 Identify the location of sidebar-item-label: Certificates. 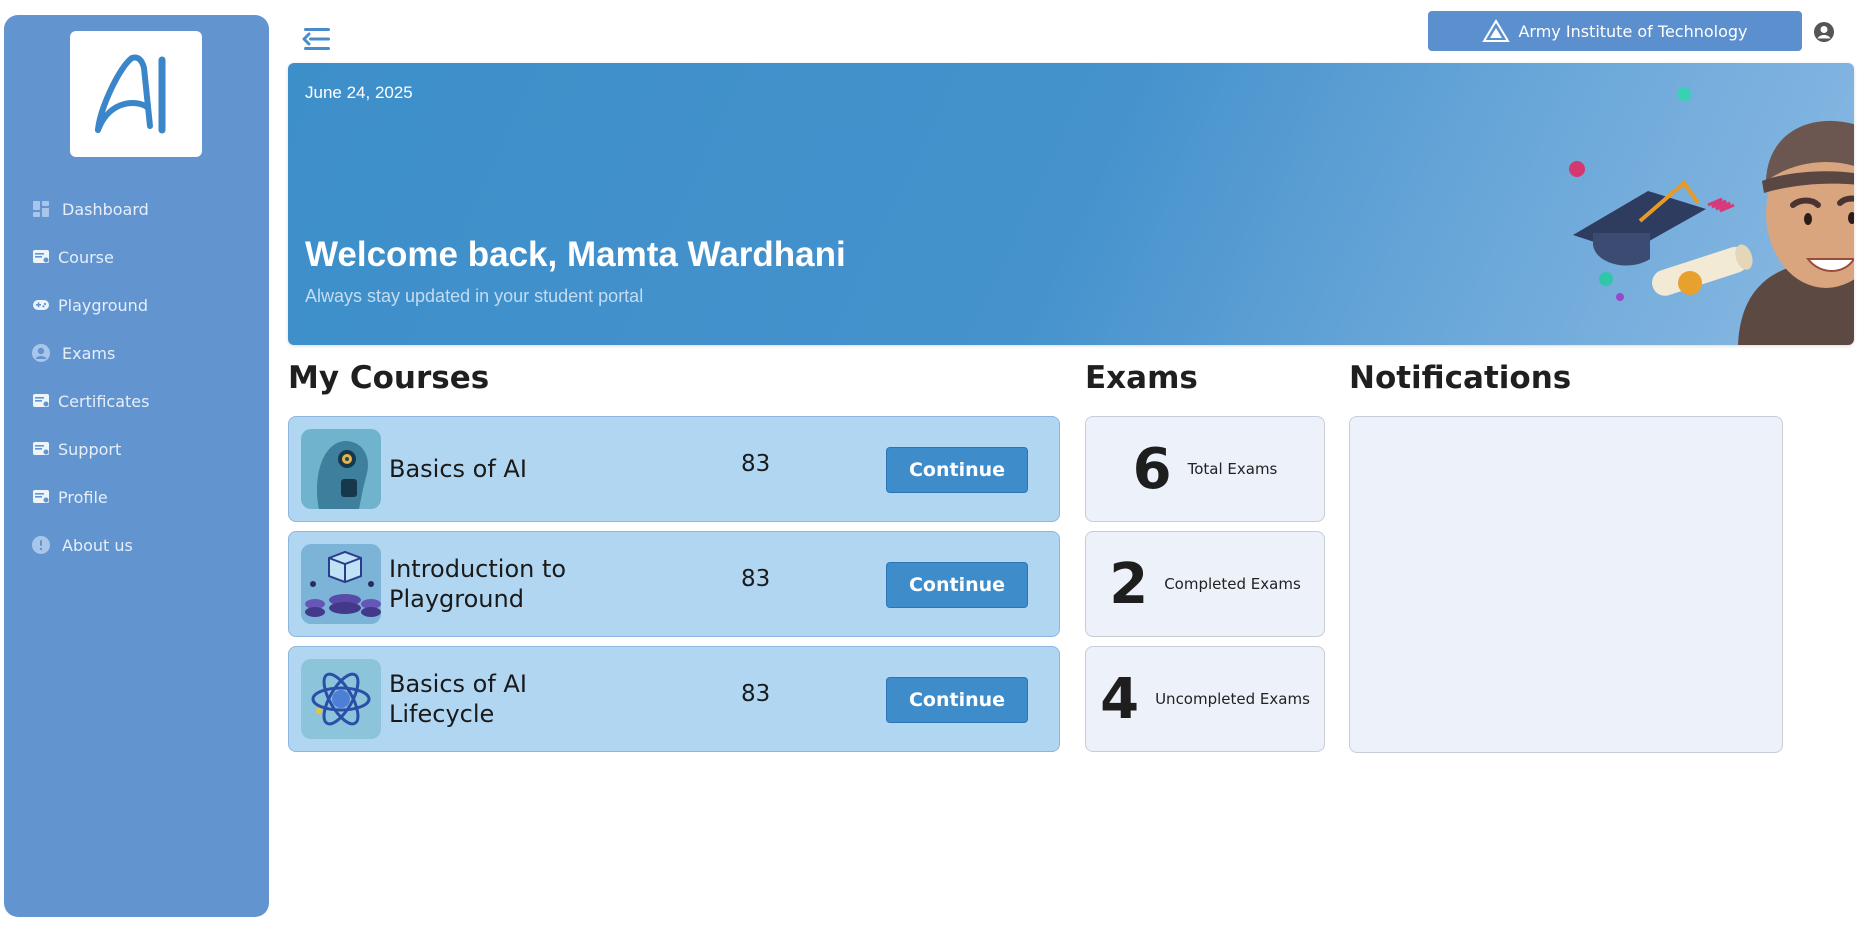
(104, 401).